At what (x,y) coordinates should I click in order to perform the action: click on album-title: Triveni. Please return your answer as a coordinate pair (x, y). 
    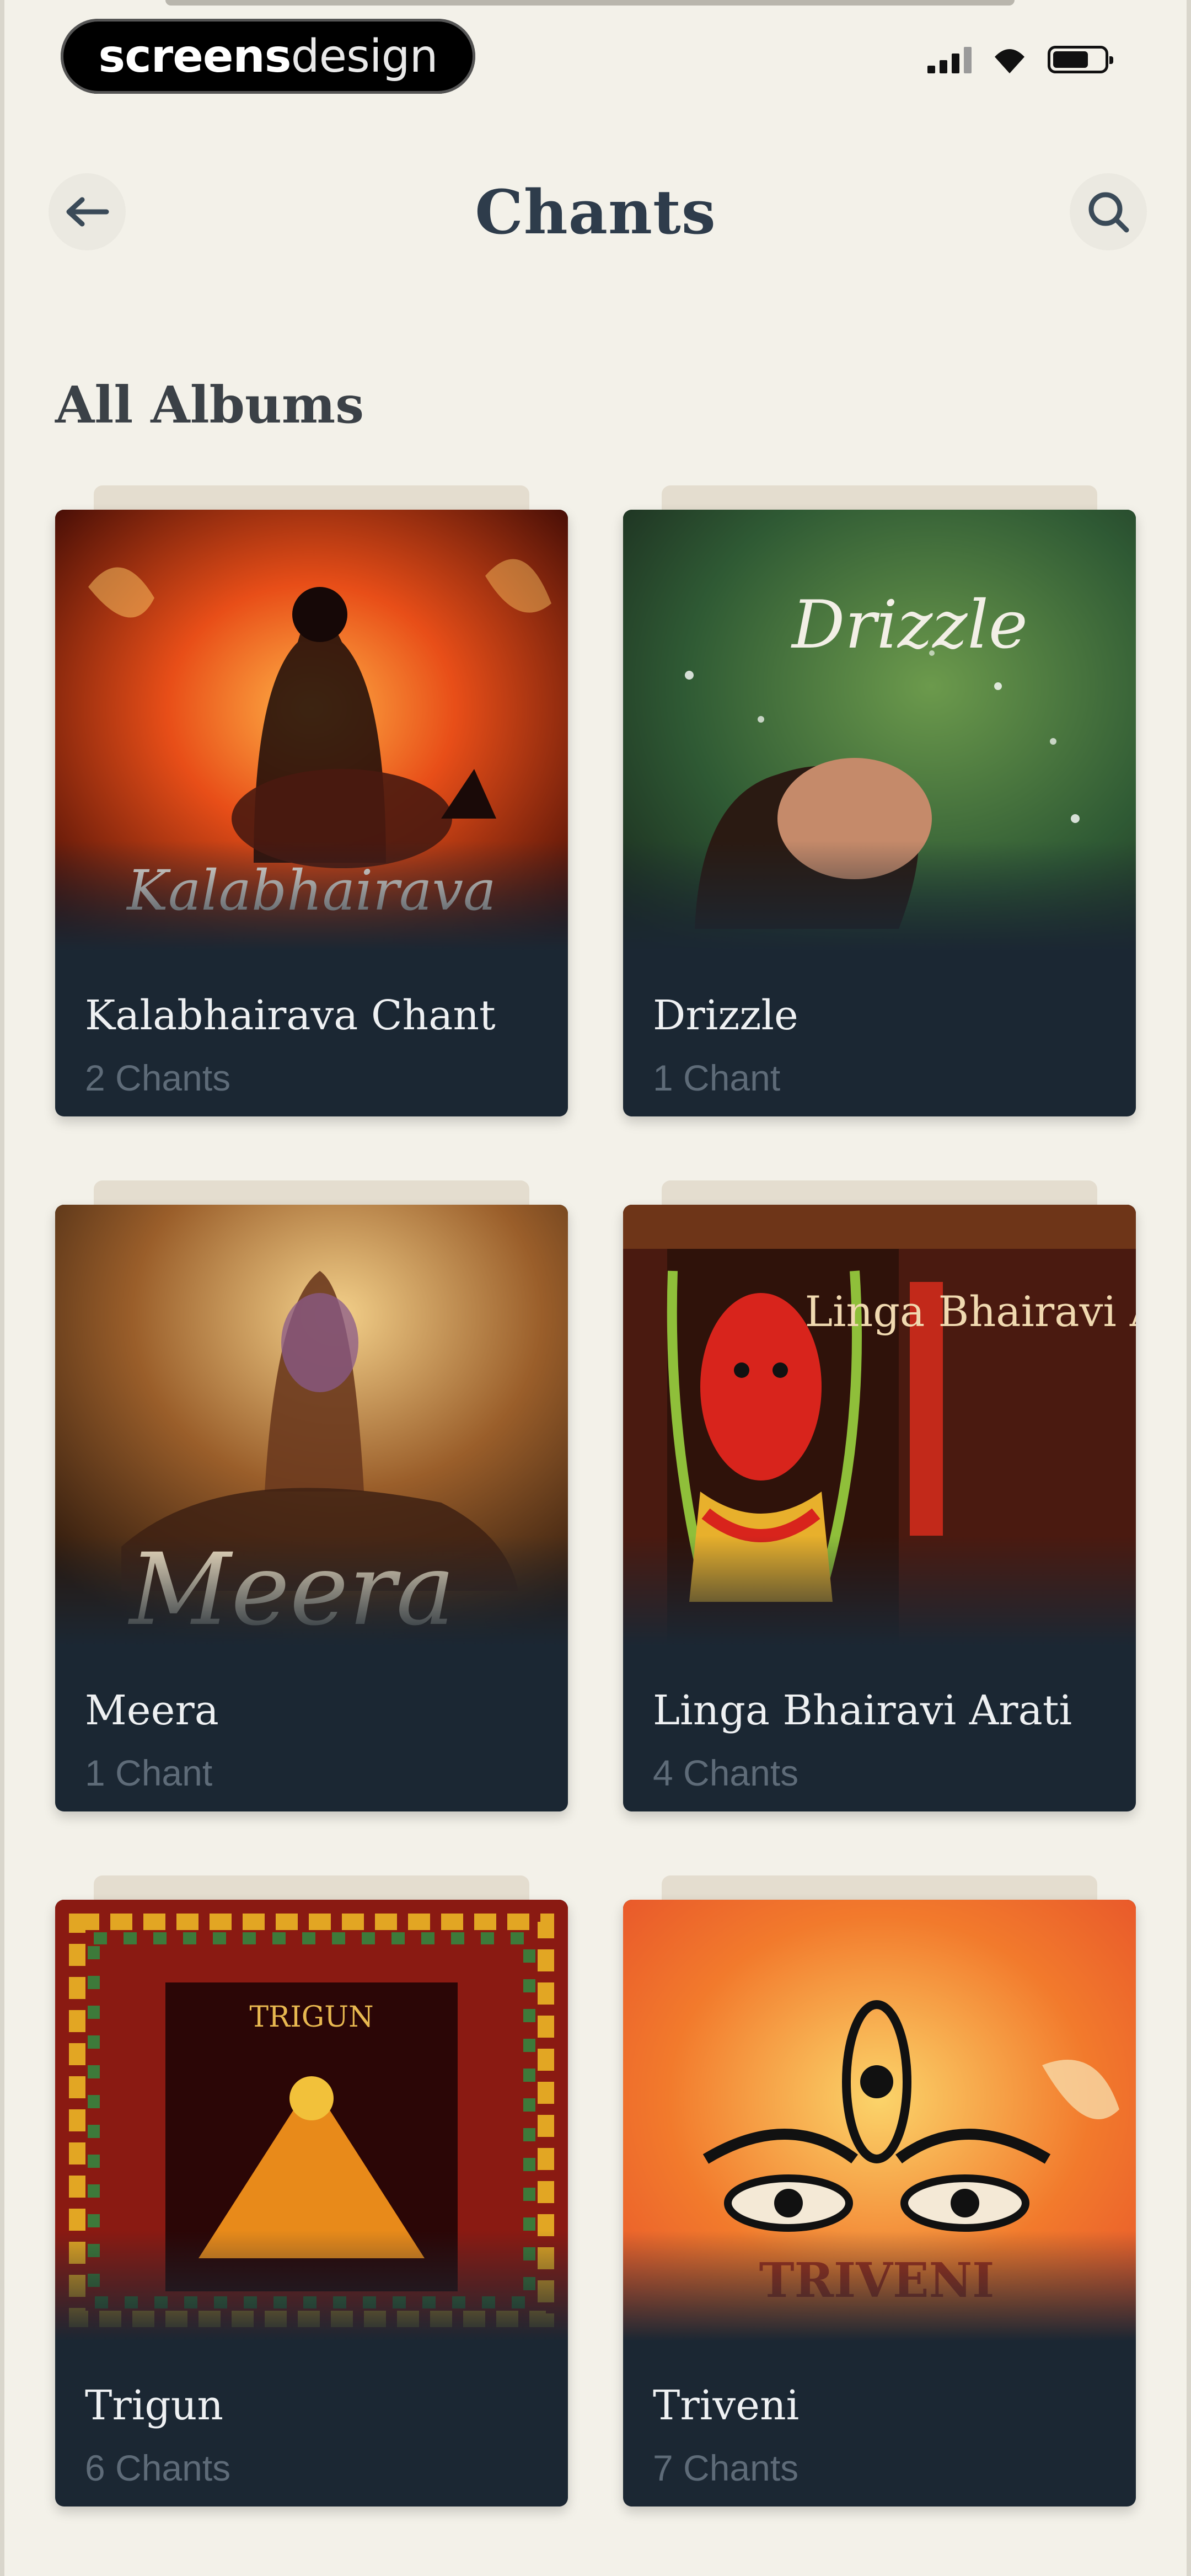
    Looking at the image, I should click on (726, 2405).